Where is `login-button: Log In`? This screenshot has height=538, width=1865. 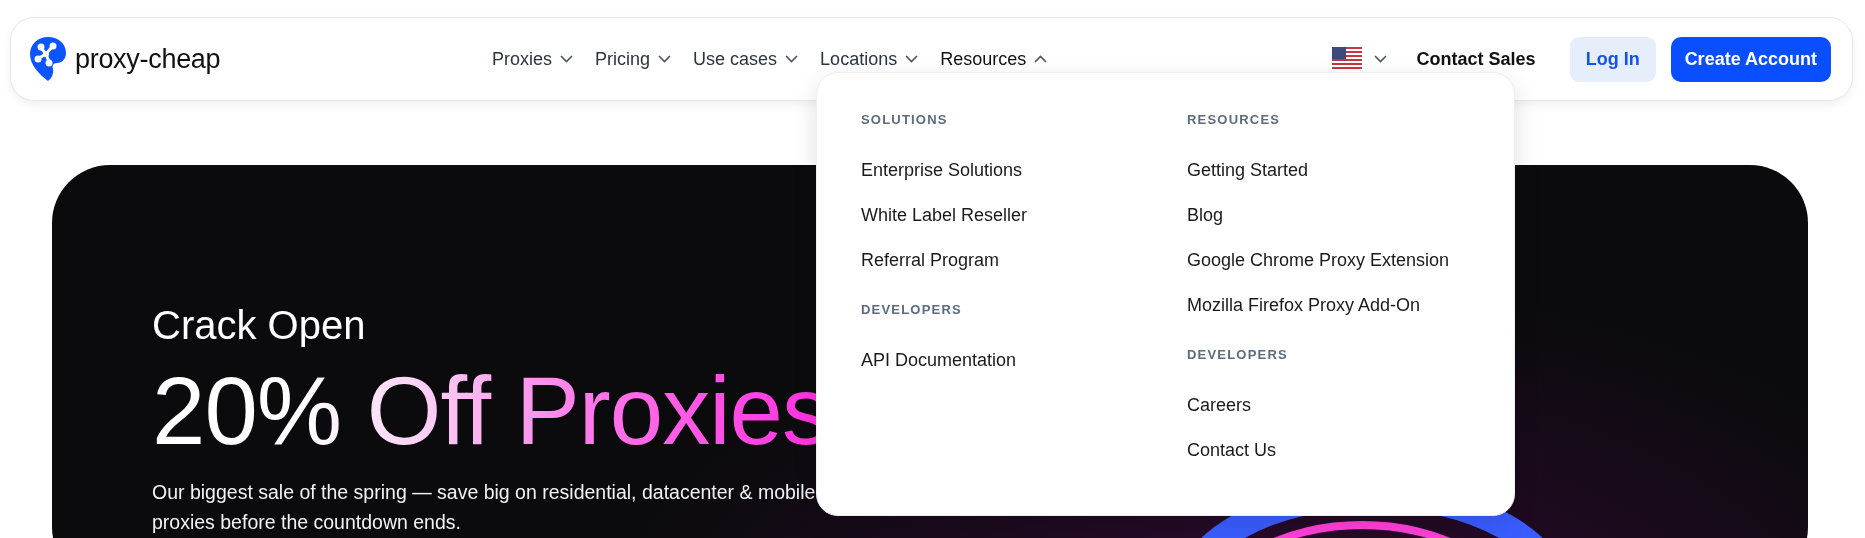
login-button: Log In is located at coordinates (1612, 59).